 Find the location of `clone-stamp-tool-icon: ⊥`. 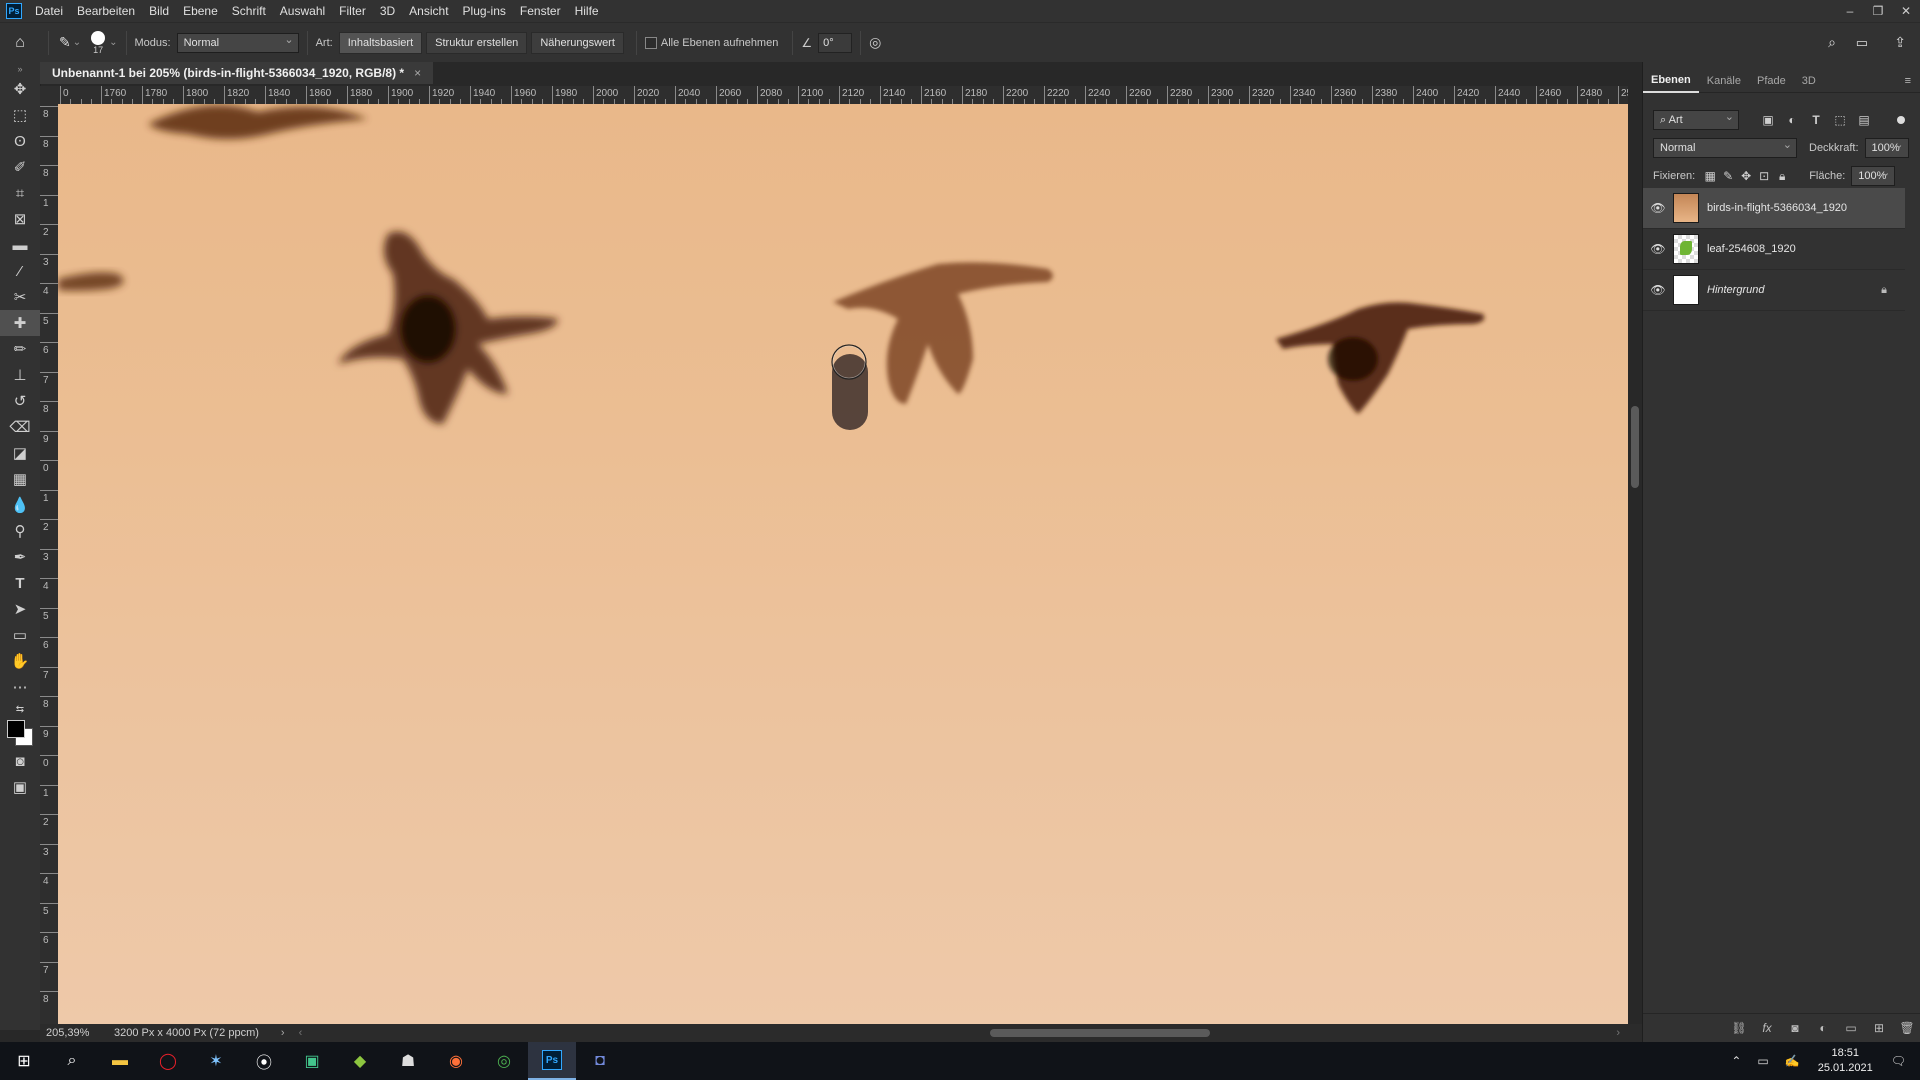

clone-stamp-tool-icon: ⊥ is located at coordinates (20, 375).